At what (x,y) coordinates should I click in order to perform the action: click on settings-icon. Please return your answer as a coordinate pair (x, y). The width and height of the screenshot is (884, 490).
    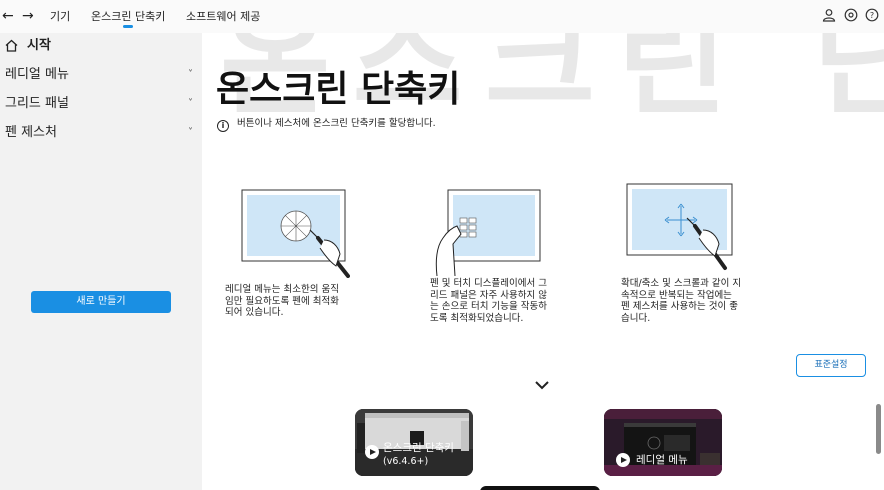
    Looking at the image, I should click on (851, 15).